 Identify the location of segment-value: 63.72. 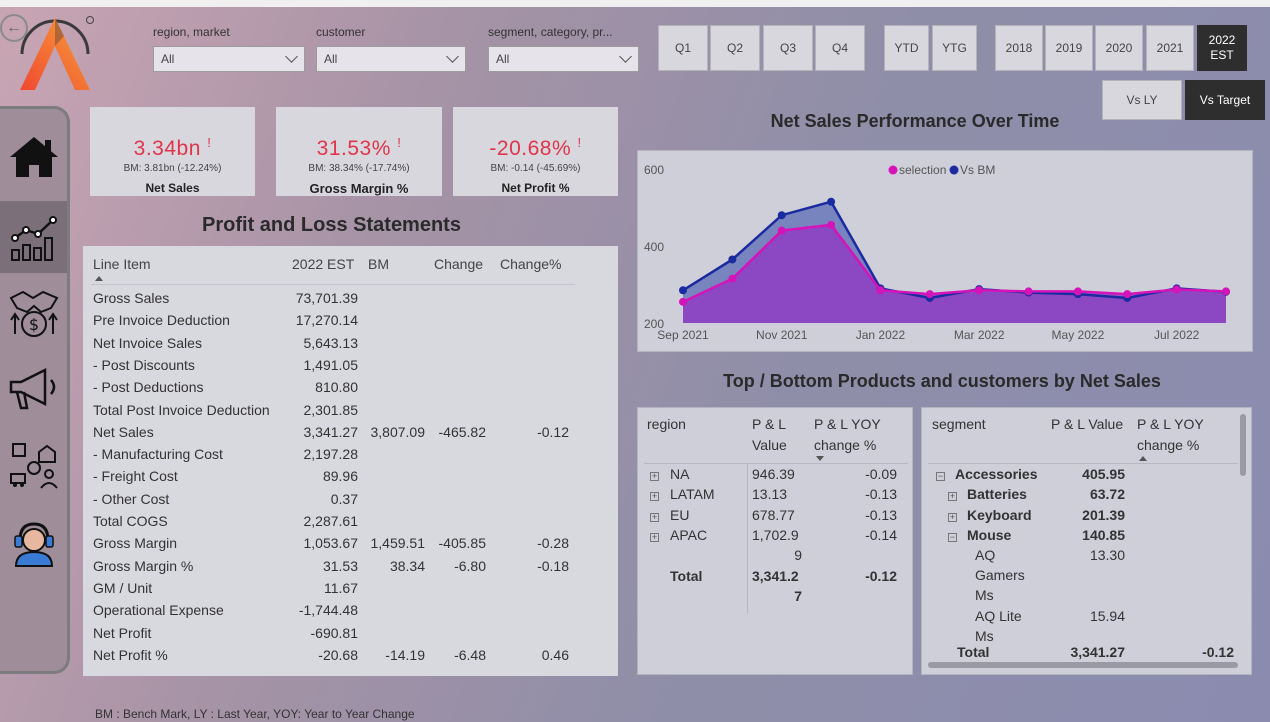
(1107, 494).